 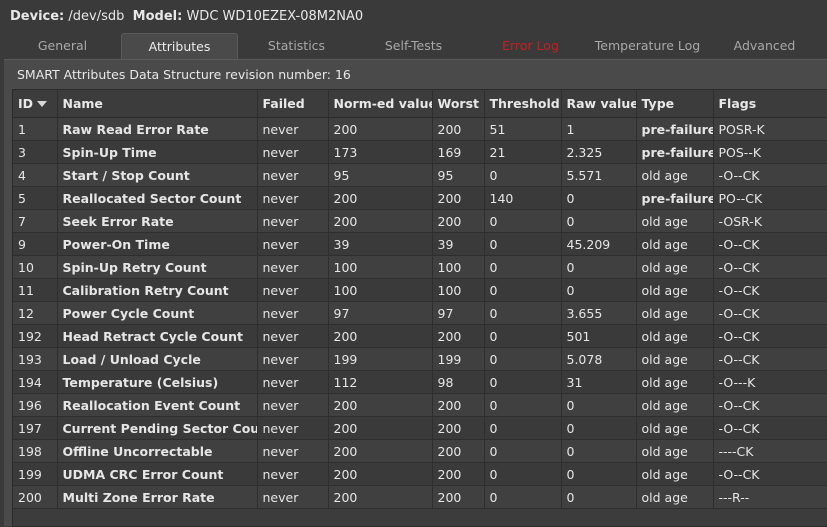 What do you see at coordinates (35, 267) in the screenshot?
I see `cell-id: 10` at bounding box center [35, 267].